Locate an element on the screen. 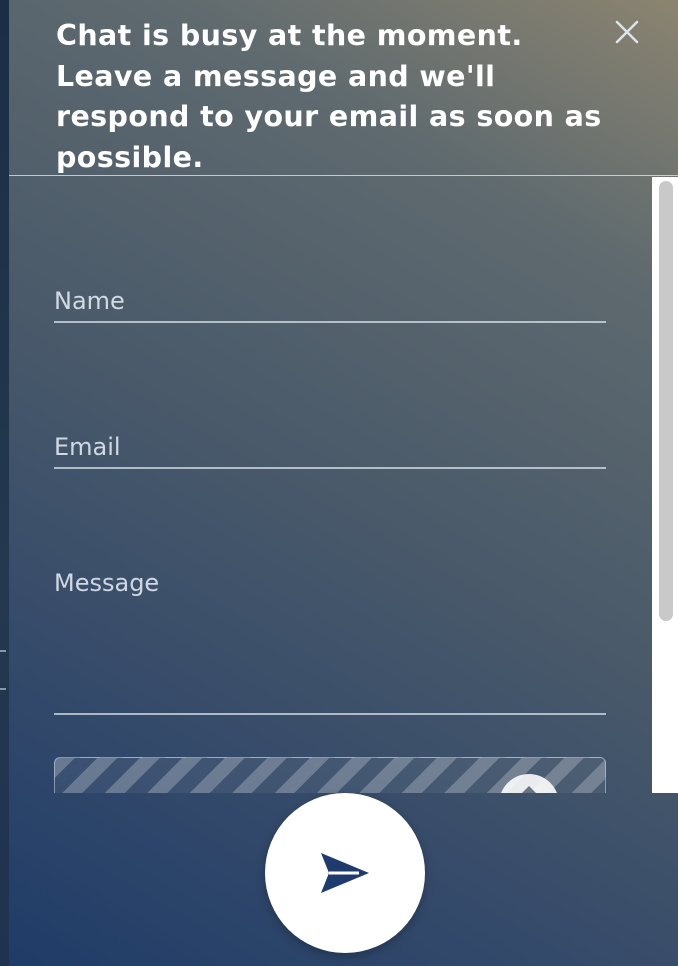  background-page-strip is located at coordinates (4, 483).